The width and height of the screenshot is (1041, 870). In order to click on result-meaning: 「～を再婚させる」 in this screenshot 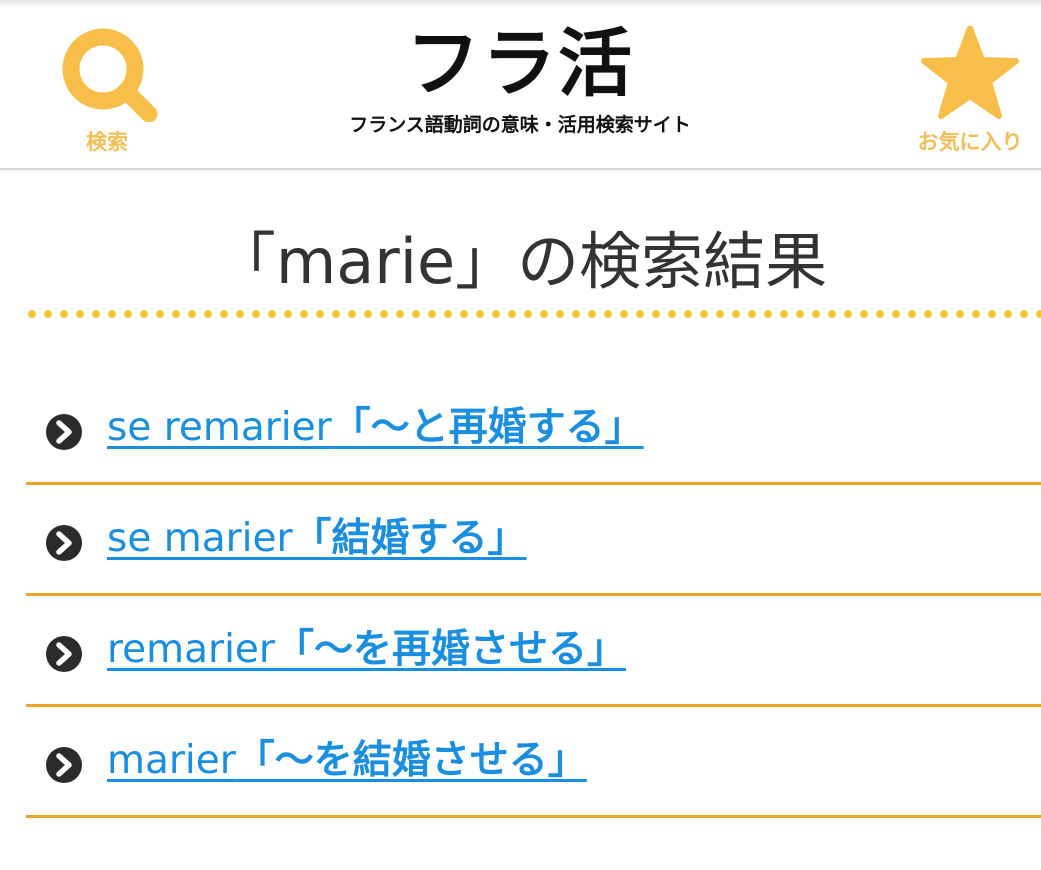, I will do `click(450, 649)`.